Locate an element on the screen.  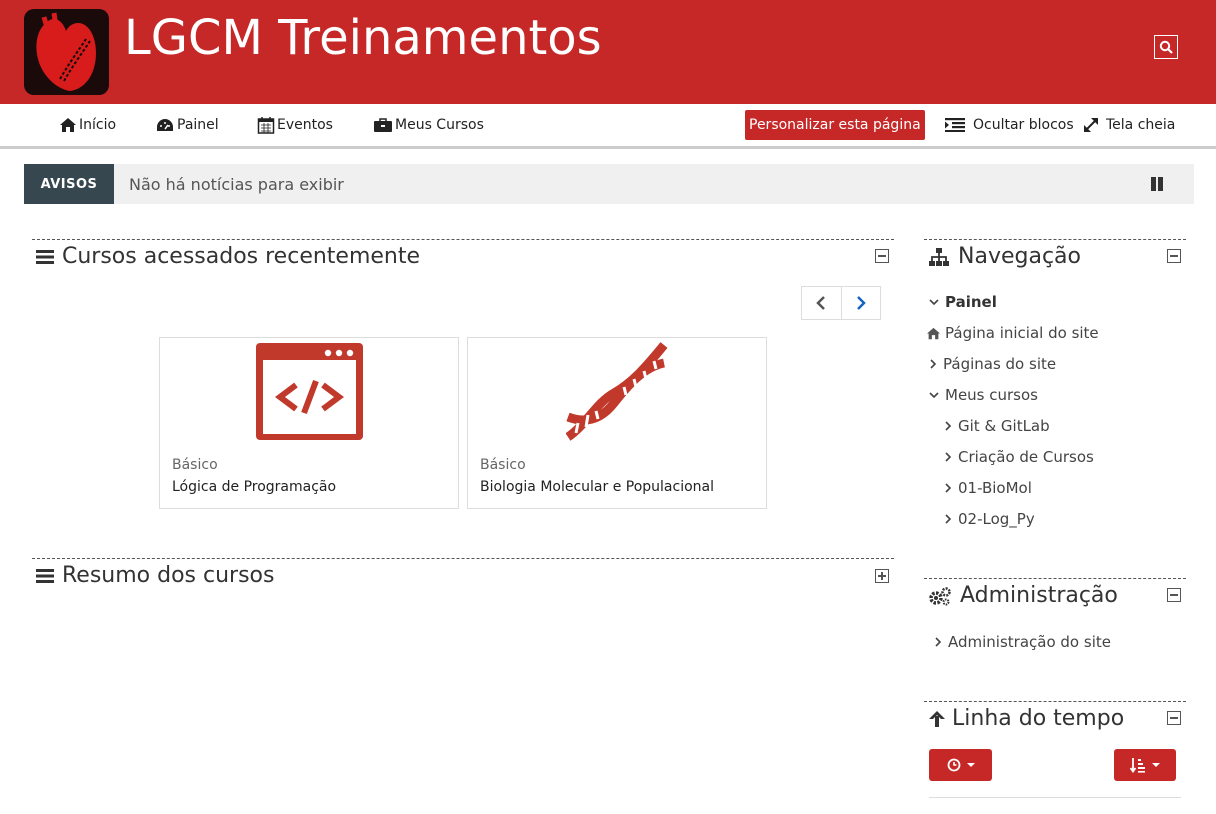
nav-tree-course: Criação de Cursos is located at coordinates (1019, 457).